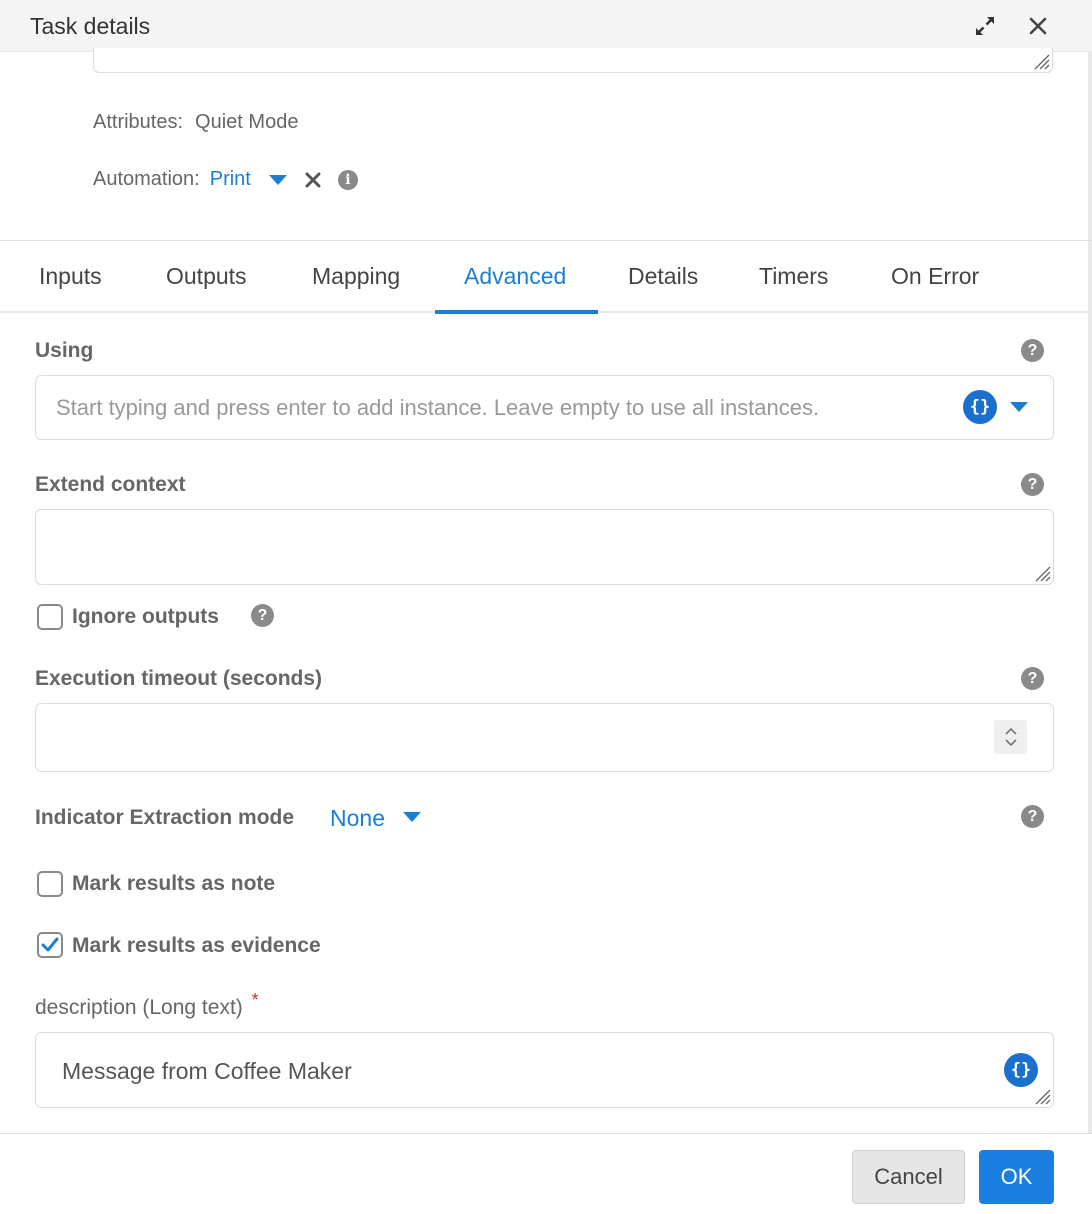 The width and height of the screenshot is (1092, 1214). I want to click on automation-row: Automation: Print i, so click(225, 179).